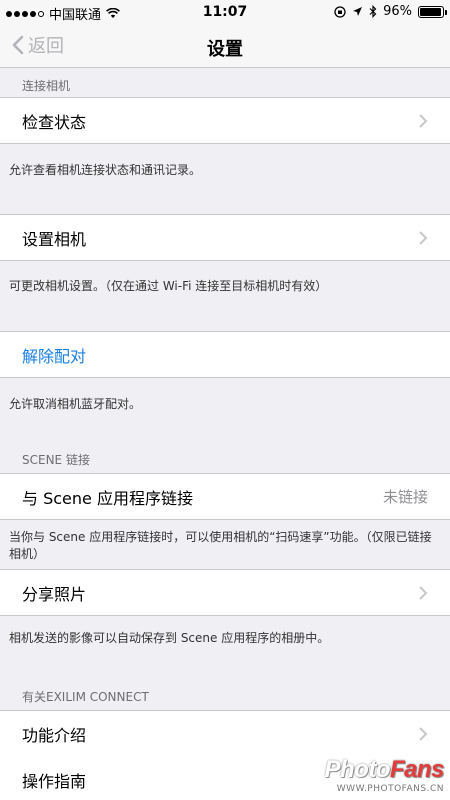 This screenshot has width=450, height=800. Describe the element at coordinates (432, 11) in the screenshot. I see `battery-icon` at that location.